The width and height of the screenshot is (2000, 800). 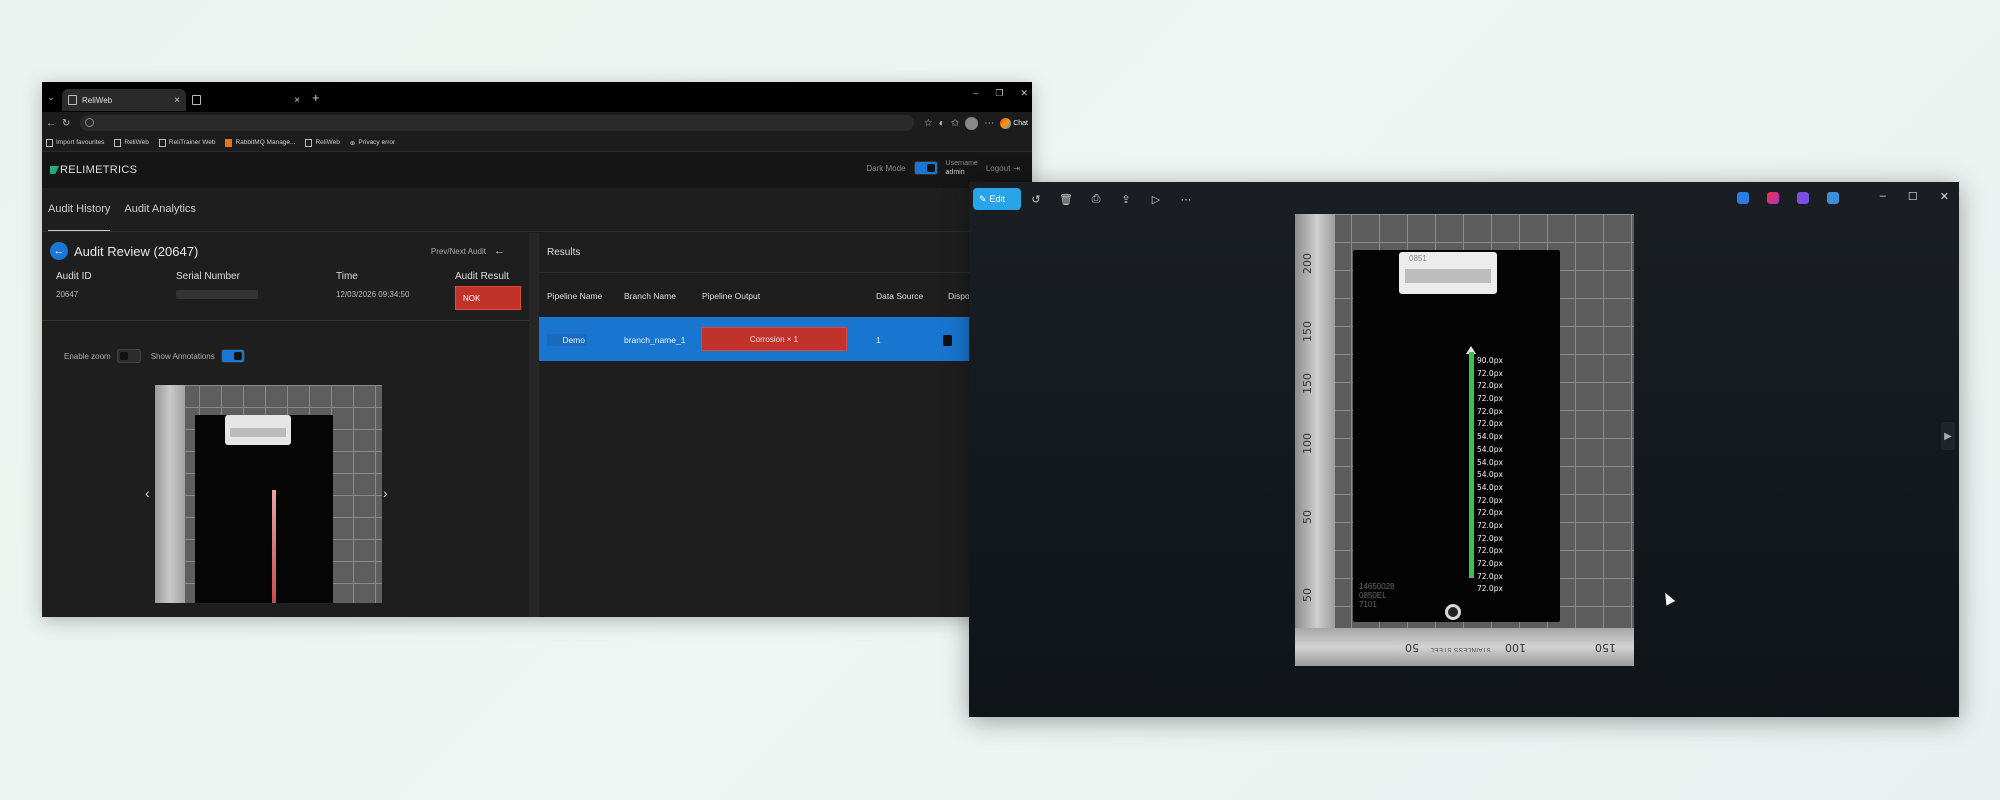 I want to click on app-logo: RELIMETRICS, so click(x=93, y=170).